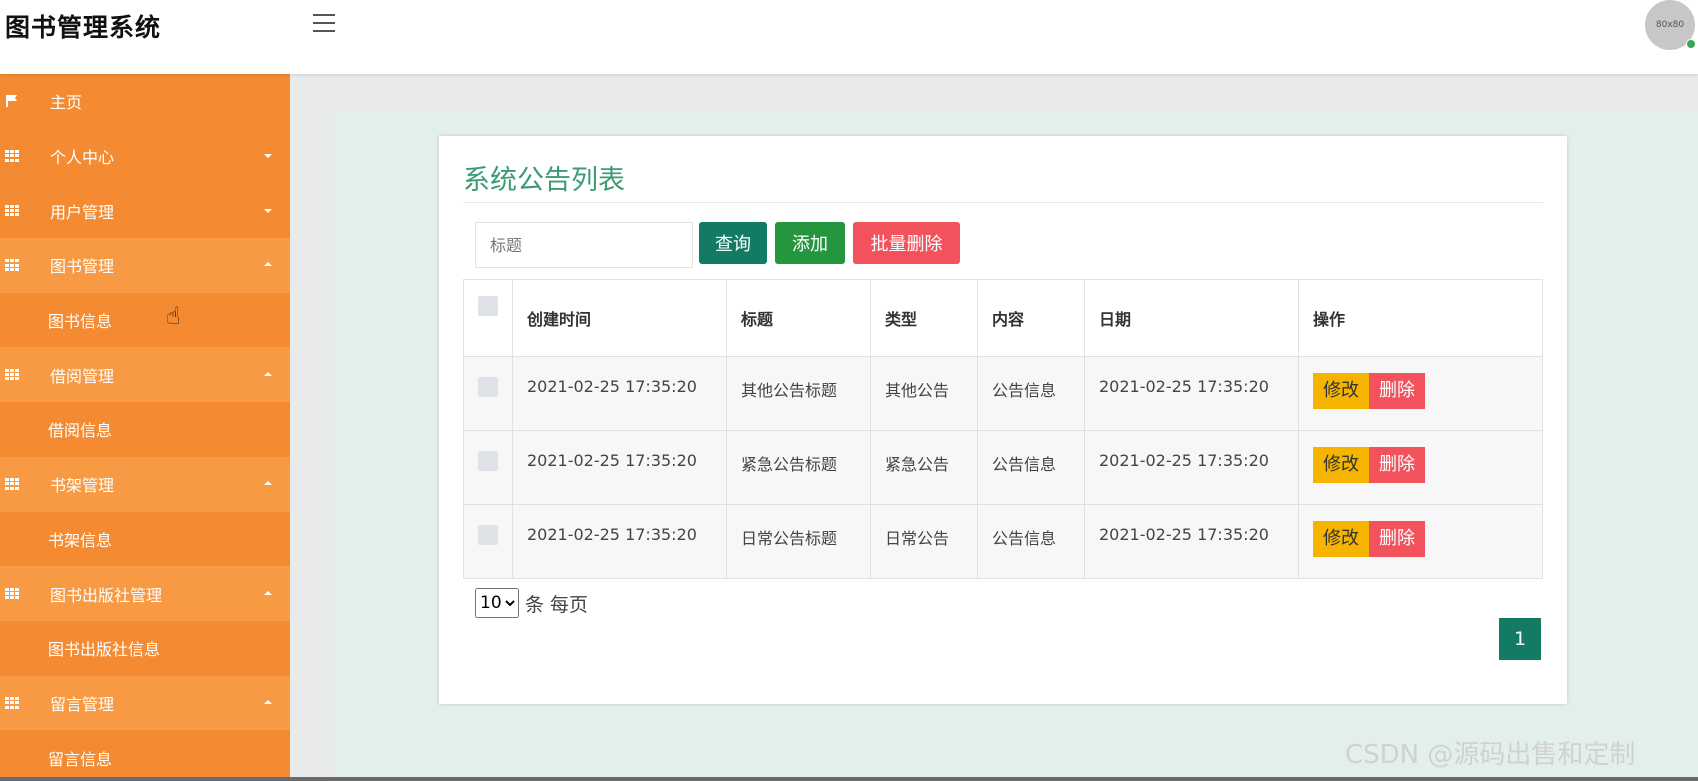 The height and width of the screenshot is (781, 1698). Describe the element at coordinates (1031, 318) in the screenshot. I see `col-content: 内容` at that location.